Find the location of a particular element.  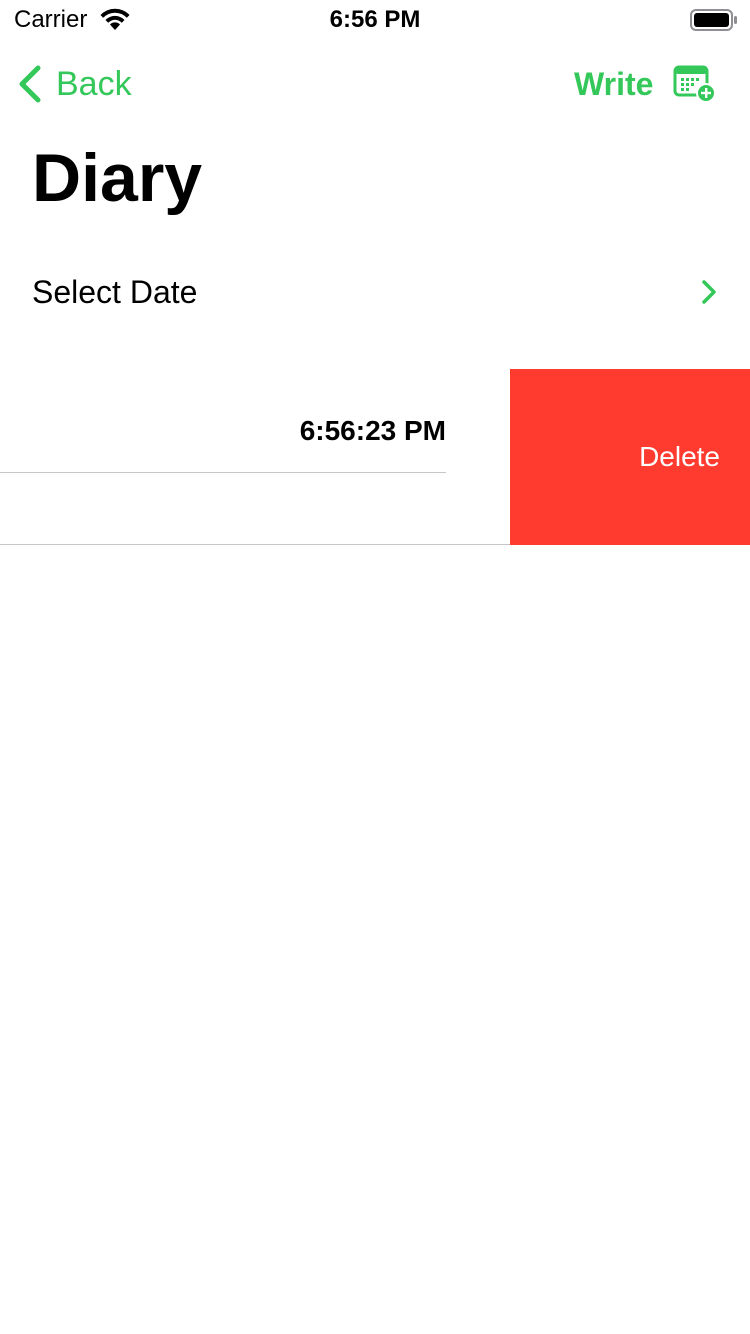

status-bar: Carrier 6:56 PM is located at coordinates (375, 20).